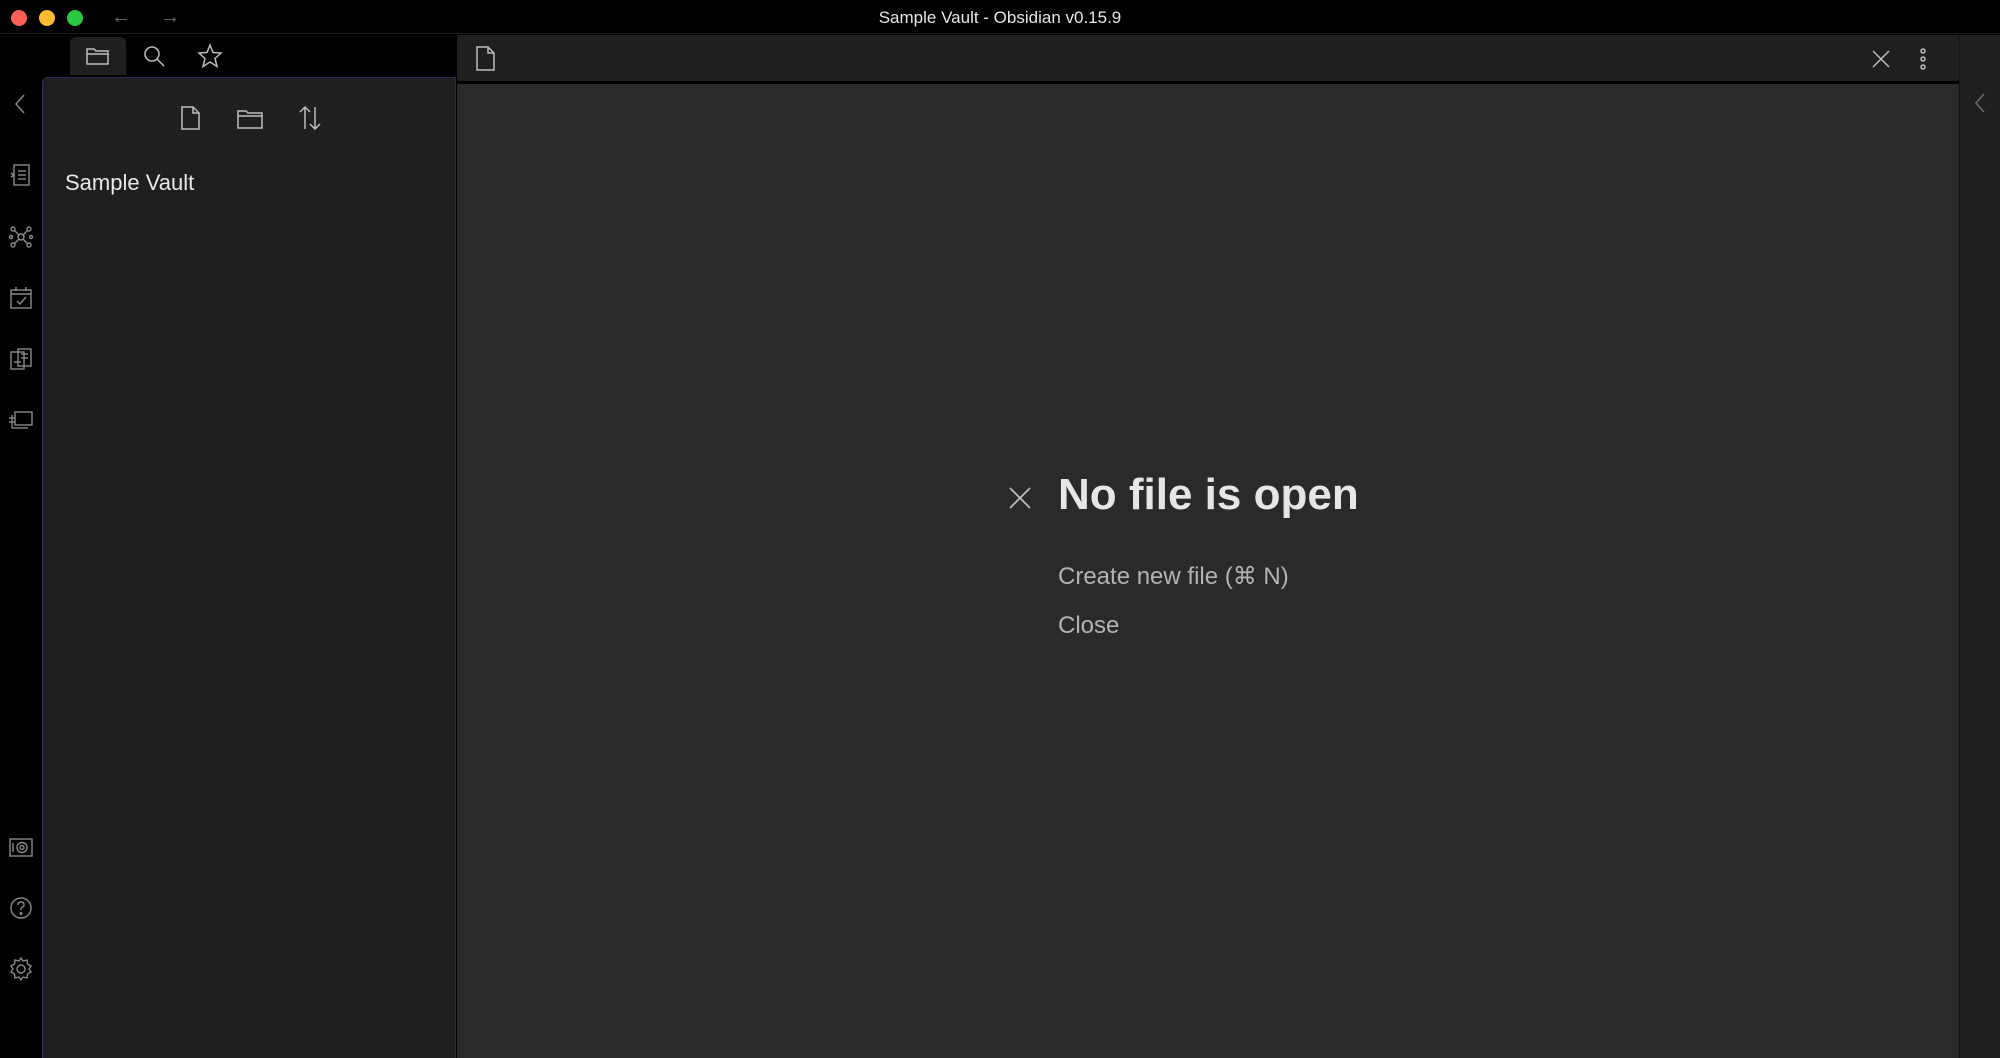 This screenshot has height=1058, width=2000. Describe the element at coordinates (21, 969) in the screenshot. I see `settings-icon` at that location.